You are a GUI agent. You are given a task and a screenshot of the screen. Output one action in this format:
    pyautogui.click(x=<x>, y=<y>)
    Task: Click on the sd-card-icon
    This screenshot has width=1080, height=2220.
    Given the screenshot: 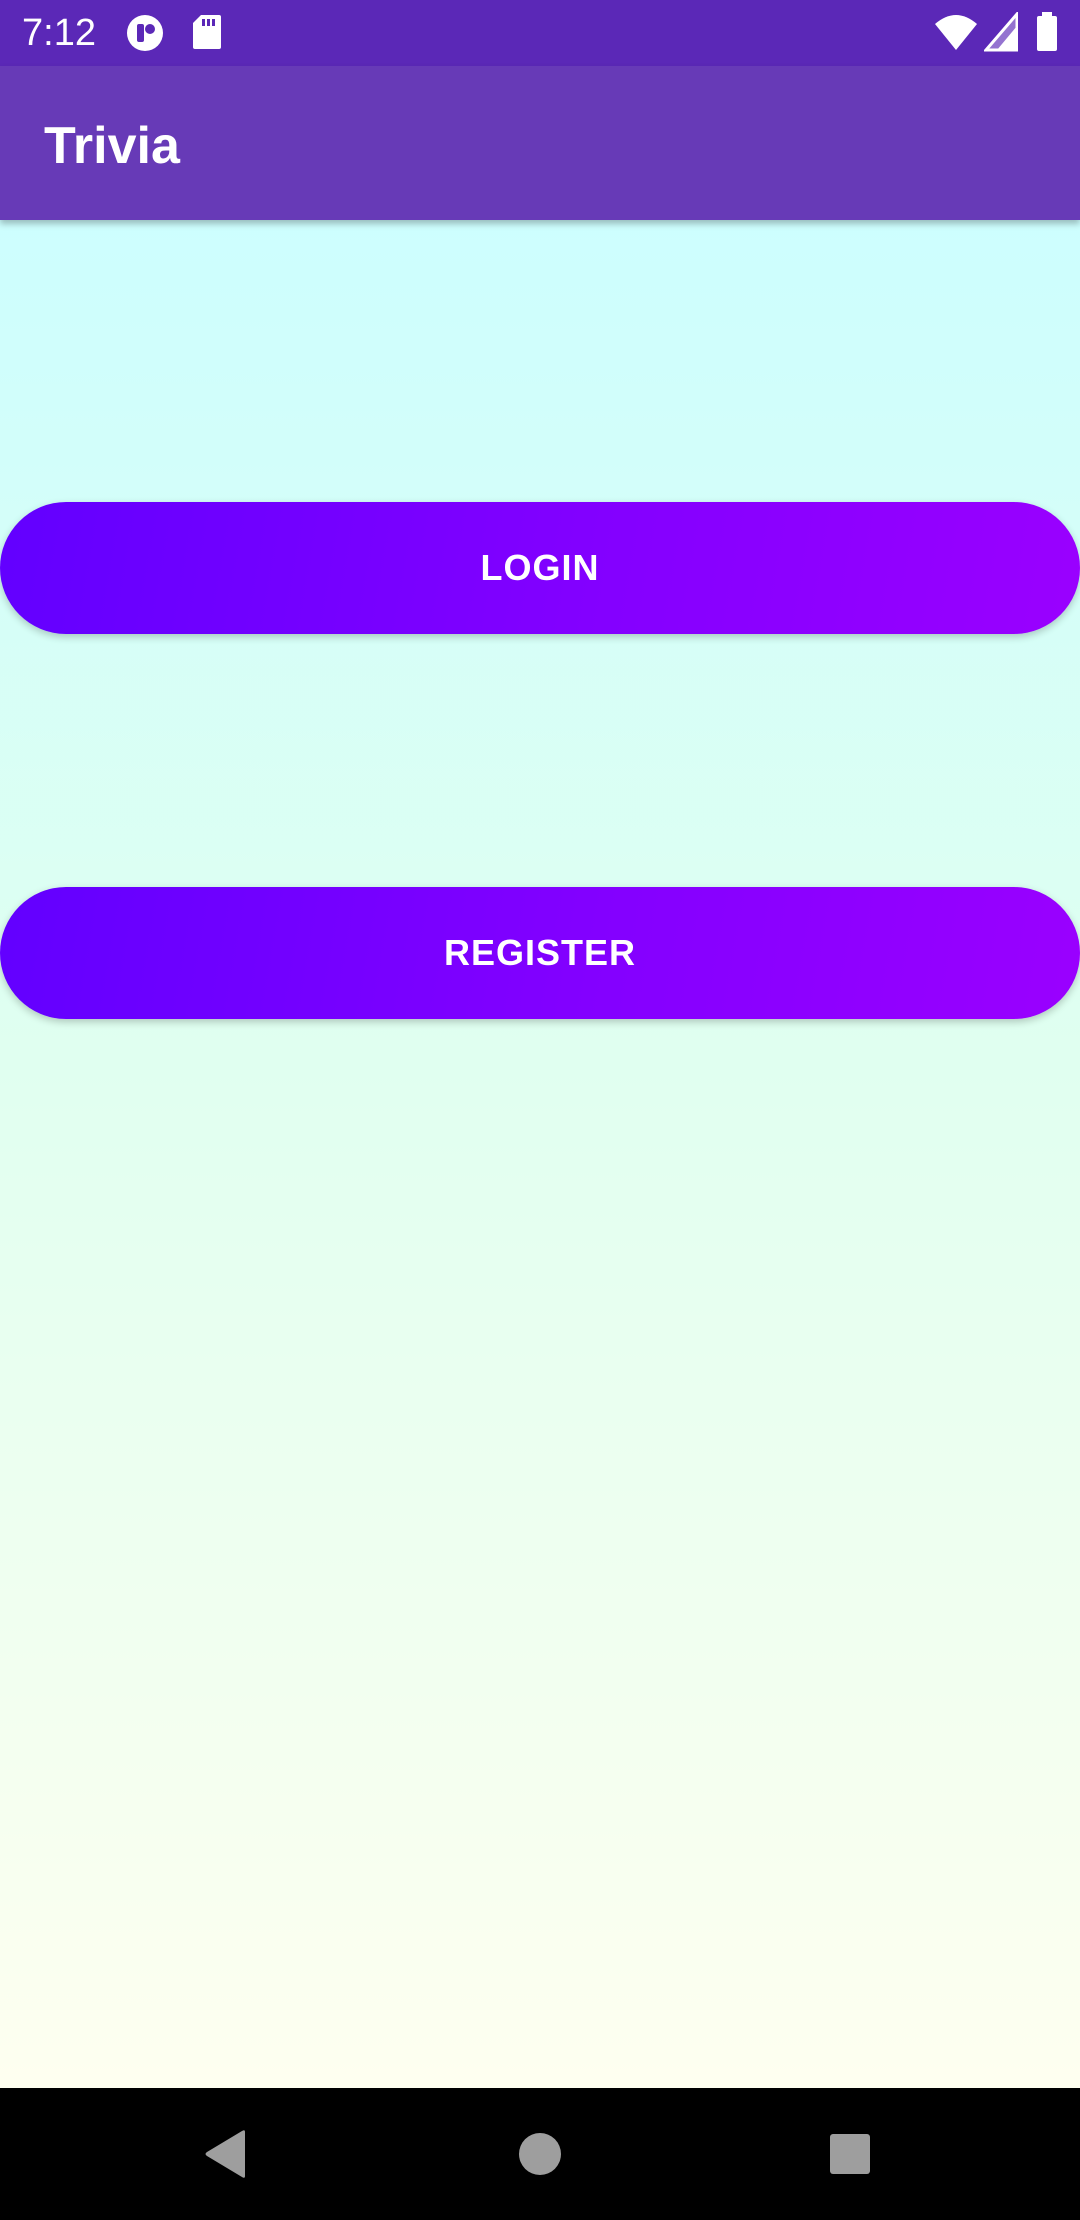 What is the action you would take?
    pyautogui.click(x=211, y=33)
    